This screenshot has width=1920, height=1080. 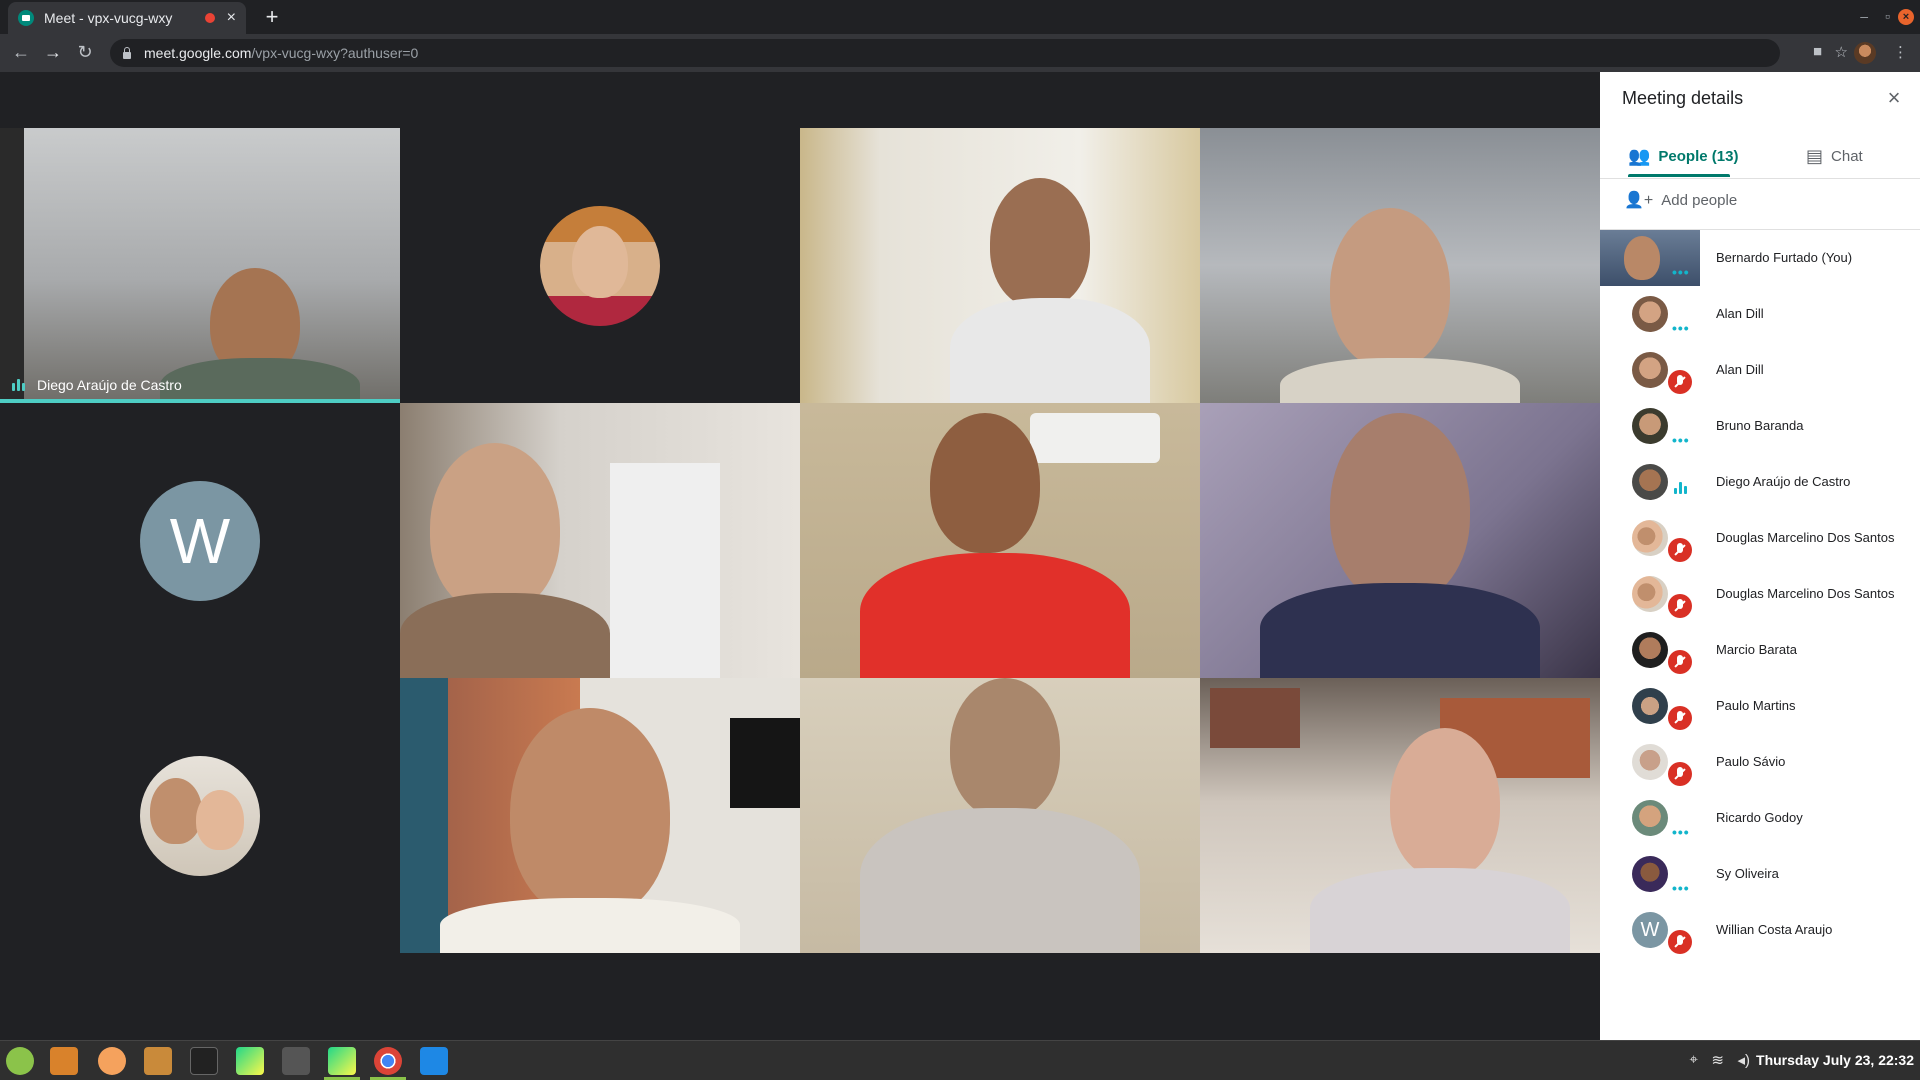 I want to click on browser-tab: Meet - vpx-vucg-wxy ×, so click(x=127, y=18).